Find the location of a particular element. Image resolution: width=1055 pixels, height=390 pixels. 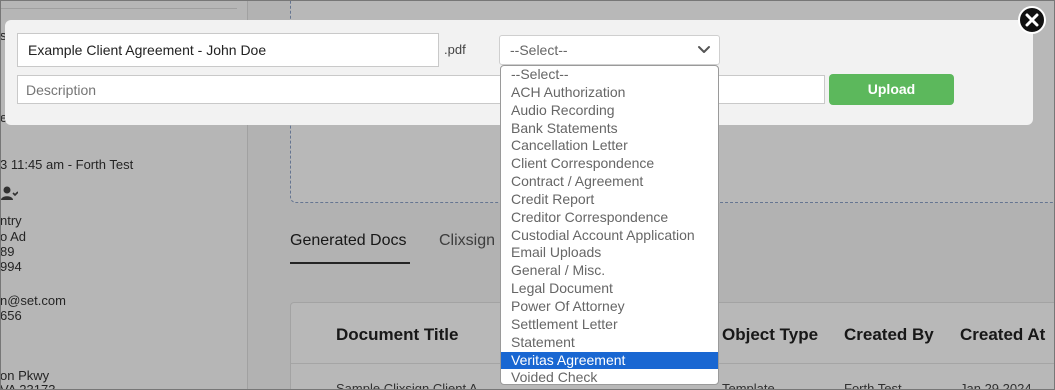

dropdown-option: Settlement Letter is located at coordinates (609, 325).